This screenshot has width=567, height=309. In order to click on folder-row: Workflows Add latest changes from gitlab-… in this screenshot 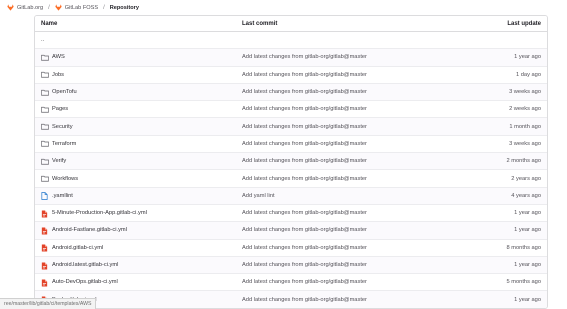, I will do `click(291, 179)`.